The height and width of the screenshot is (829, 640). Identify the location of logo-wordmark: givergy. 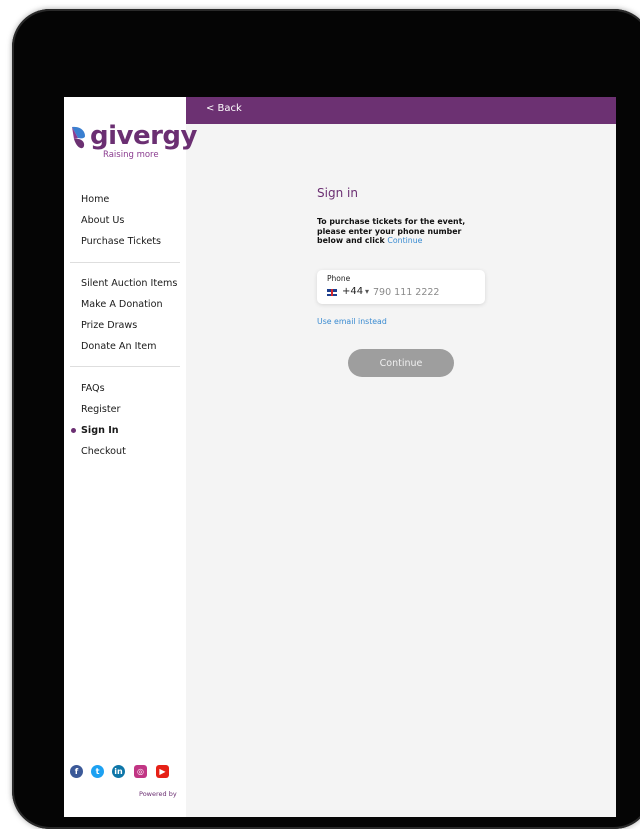
(144, 136).